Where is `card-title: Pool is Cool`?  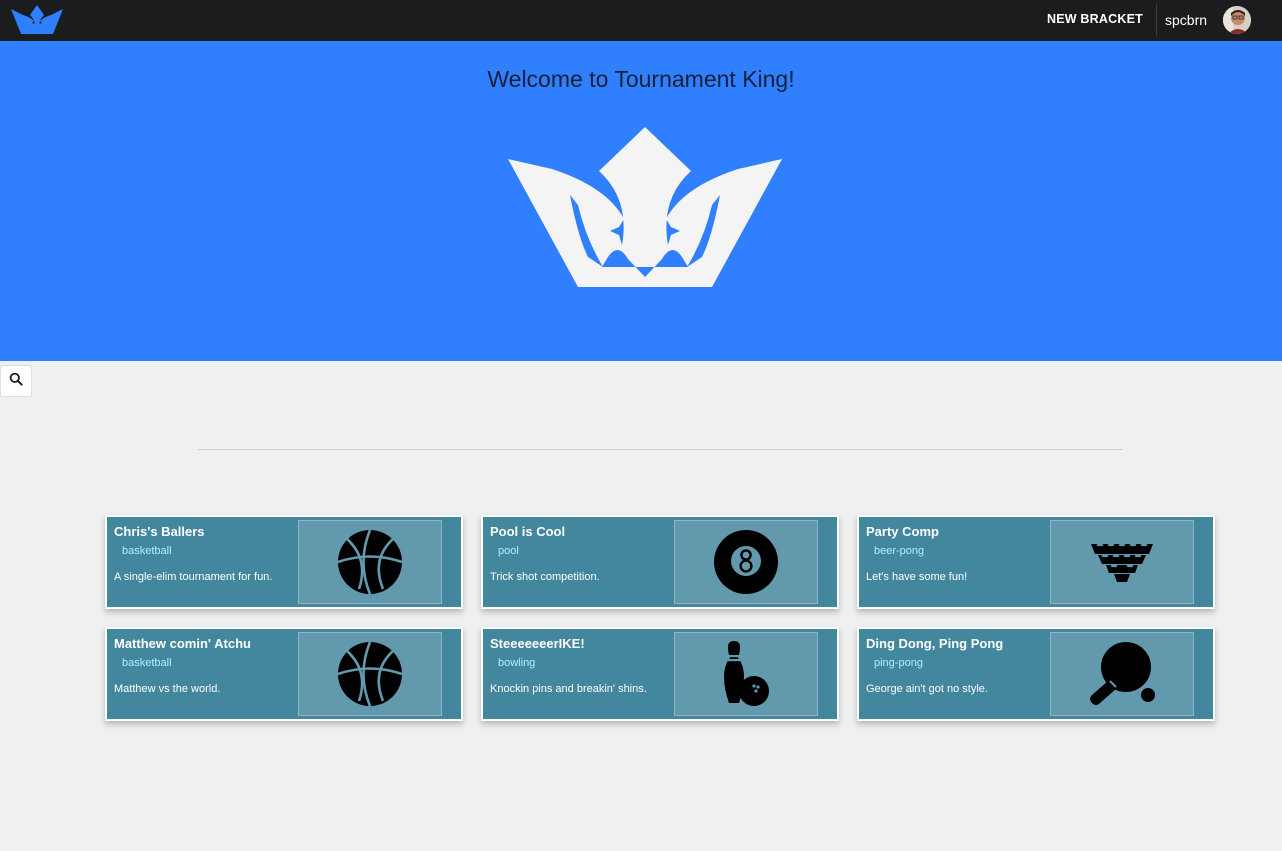 card-title: Pool is Cool is located at coordinates (528, 531).